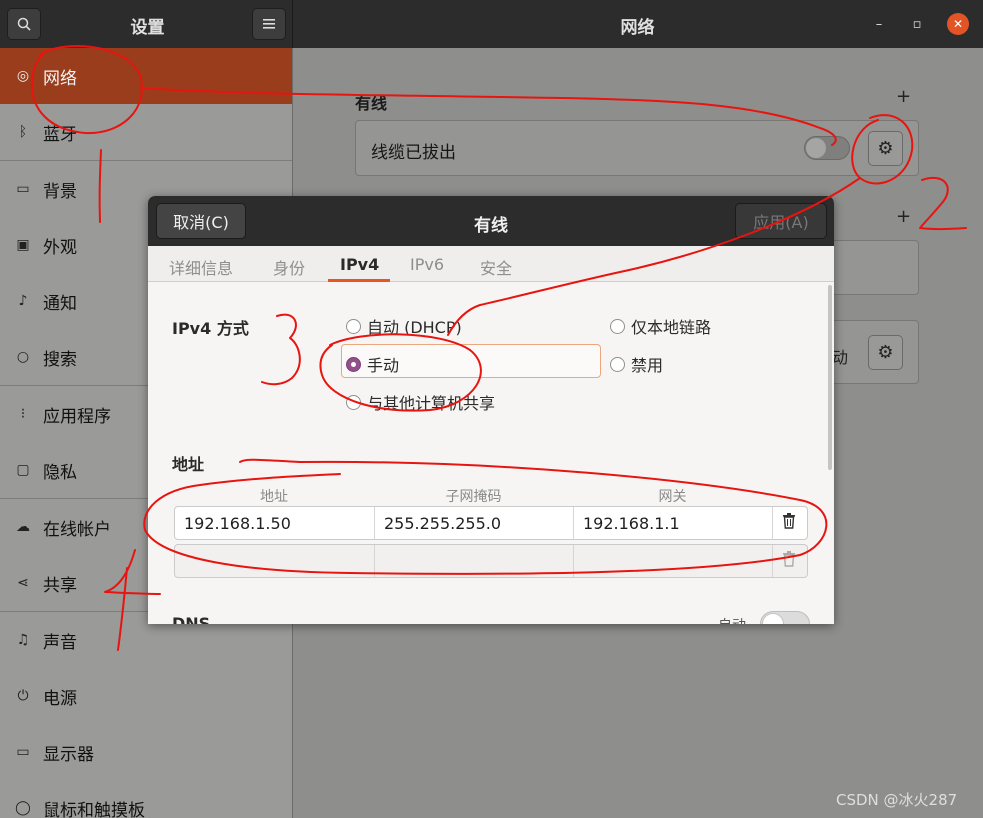  Describe the element at coordinates (289, 267) in the screenshot. I see `tab-identity: 身份` at that location.